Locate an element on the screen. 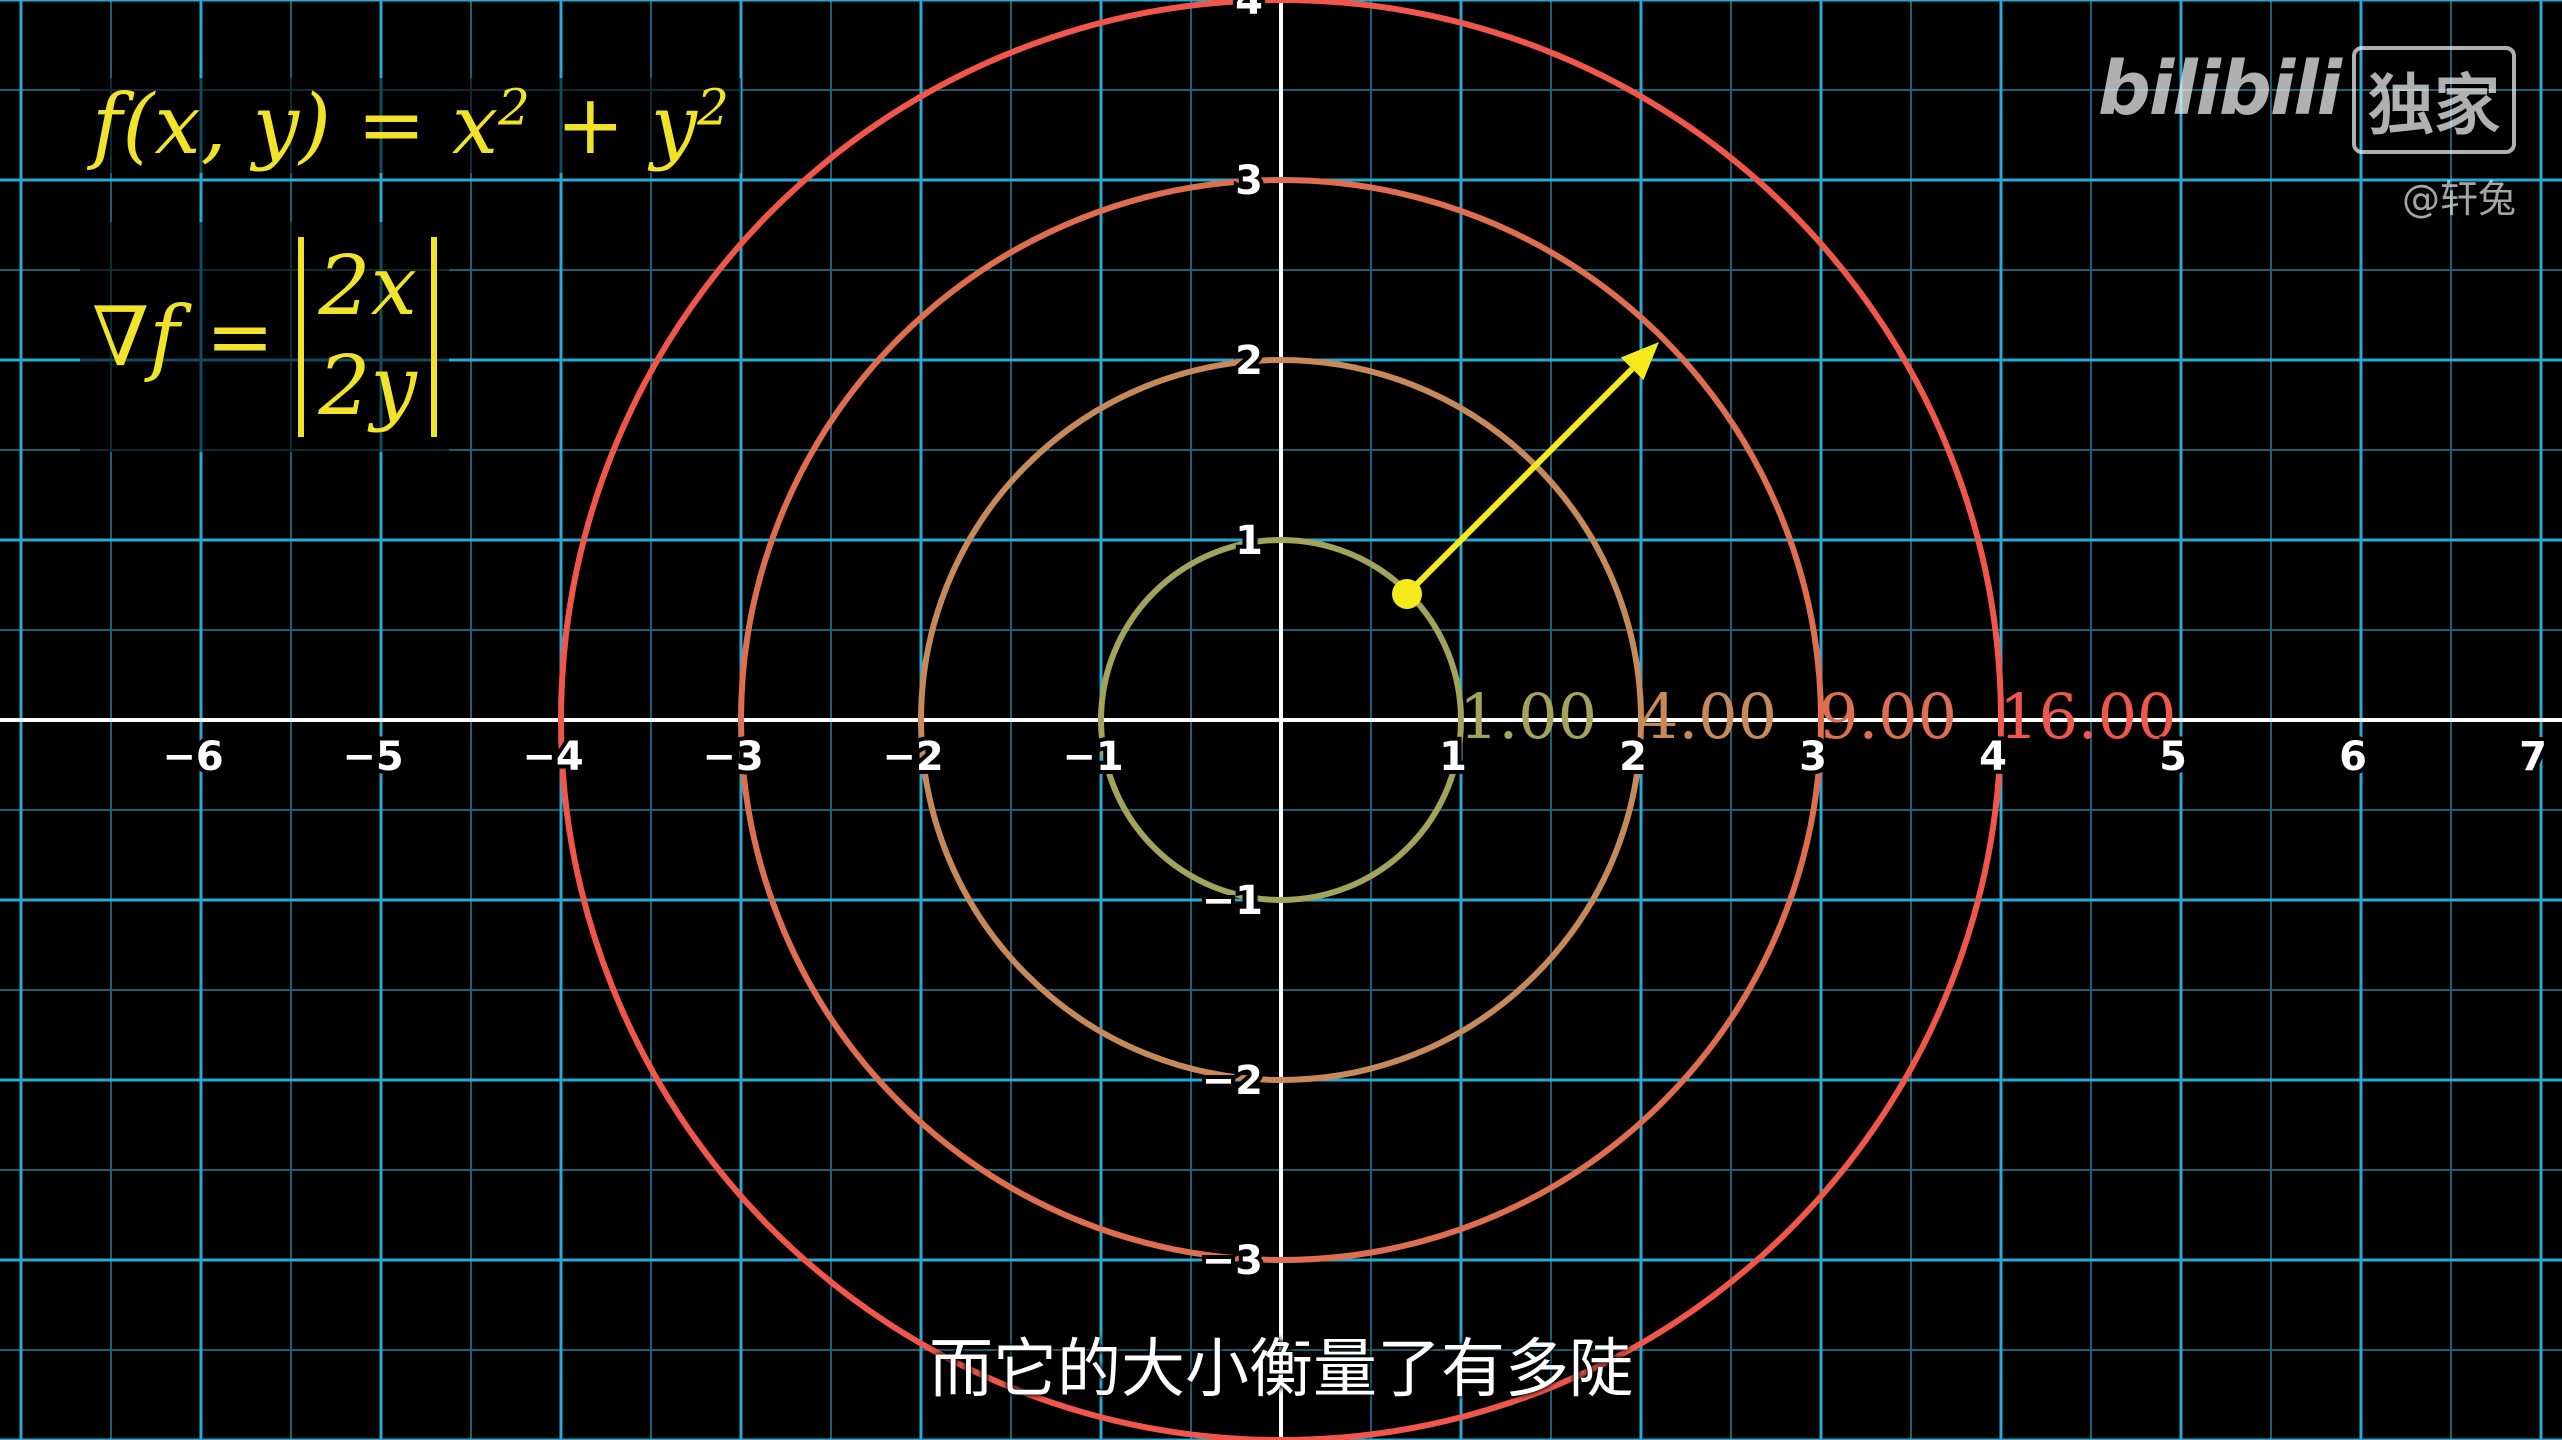 This screenshot has height=1440, width=2562. gradient-formula: ∇f = 2x 2y is located at coordinates (264, 337).